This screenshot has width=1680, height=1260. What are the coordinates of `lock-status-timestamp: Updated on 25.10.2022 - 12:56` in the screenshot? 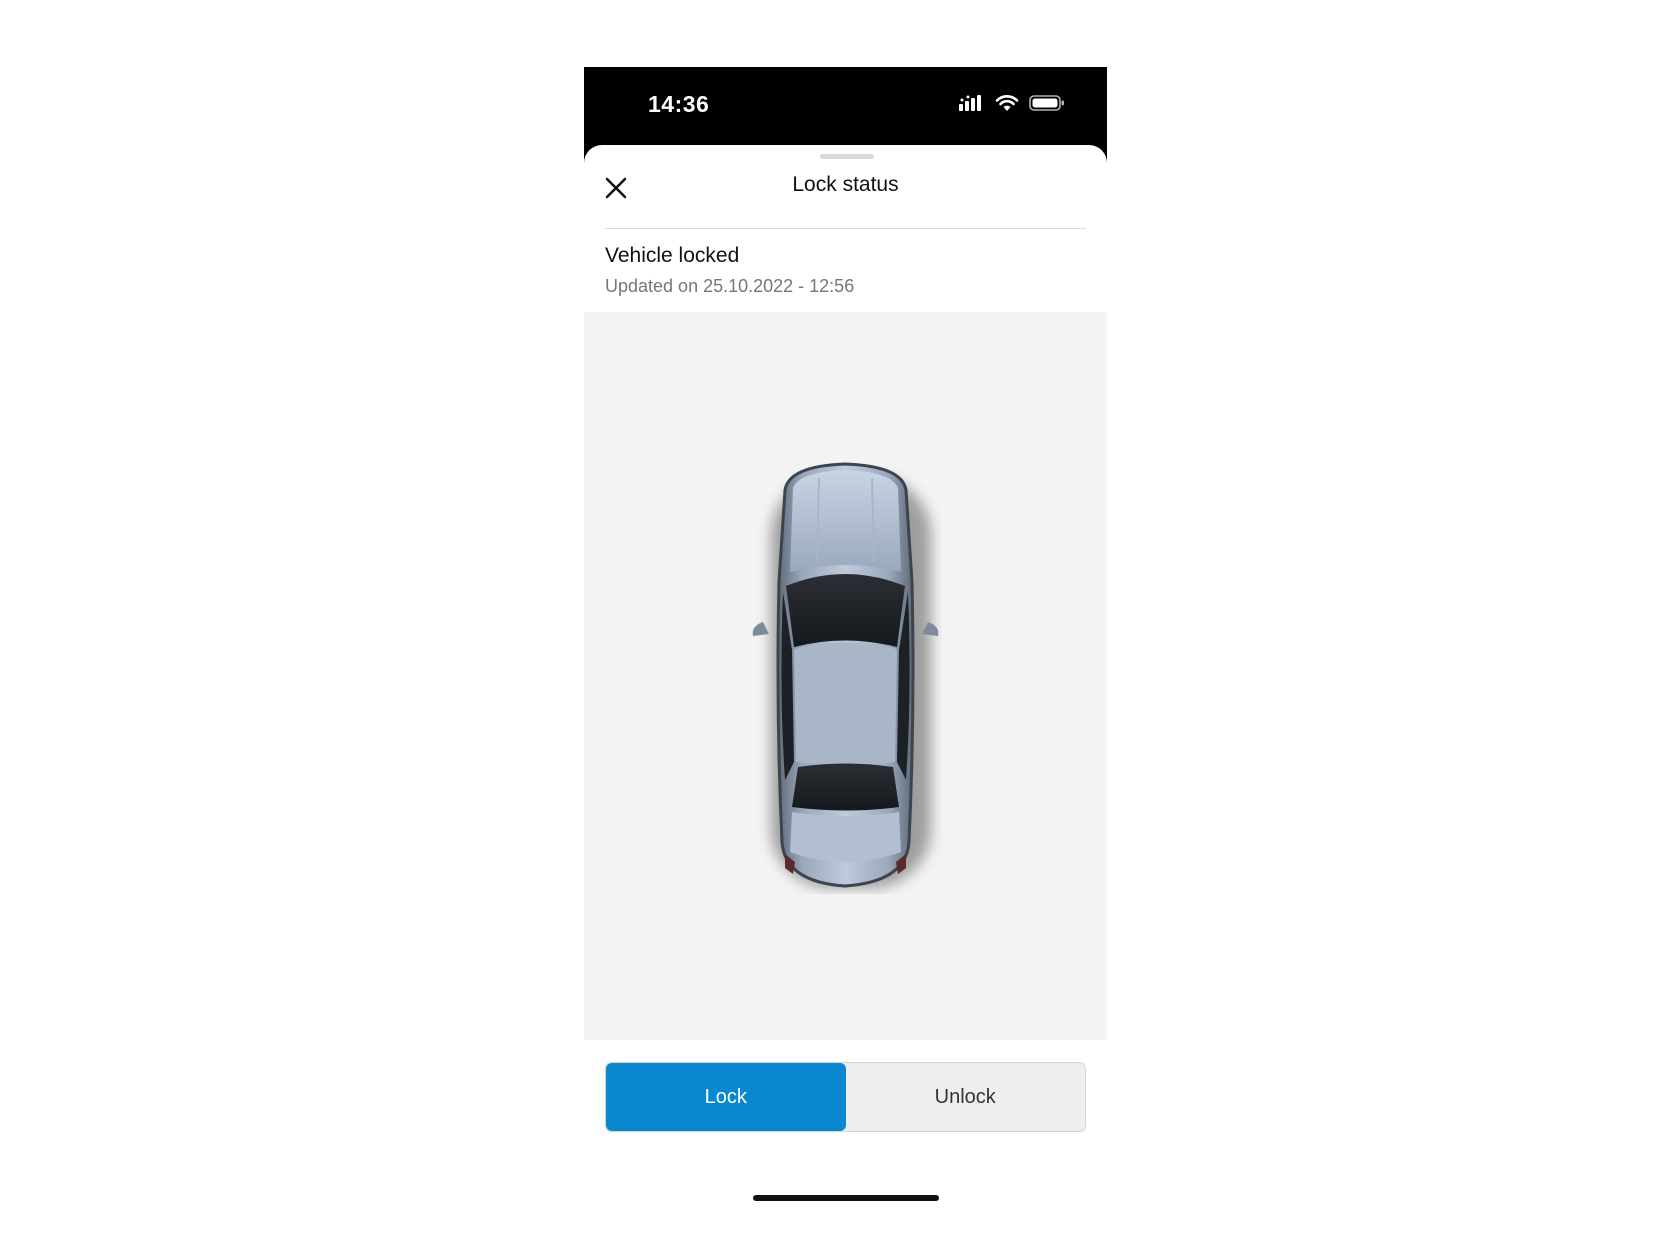 It's located at (730, 286).